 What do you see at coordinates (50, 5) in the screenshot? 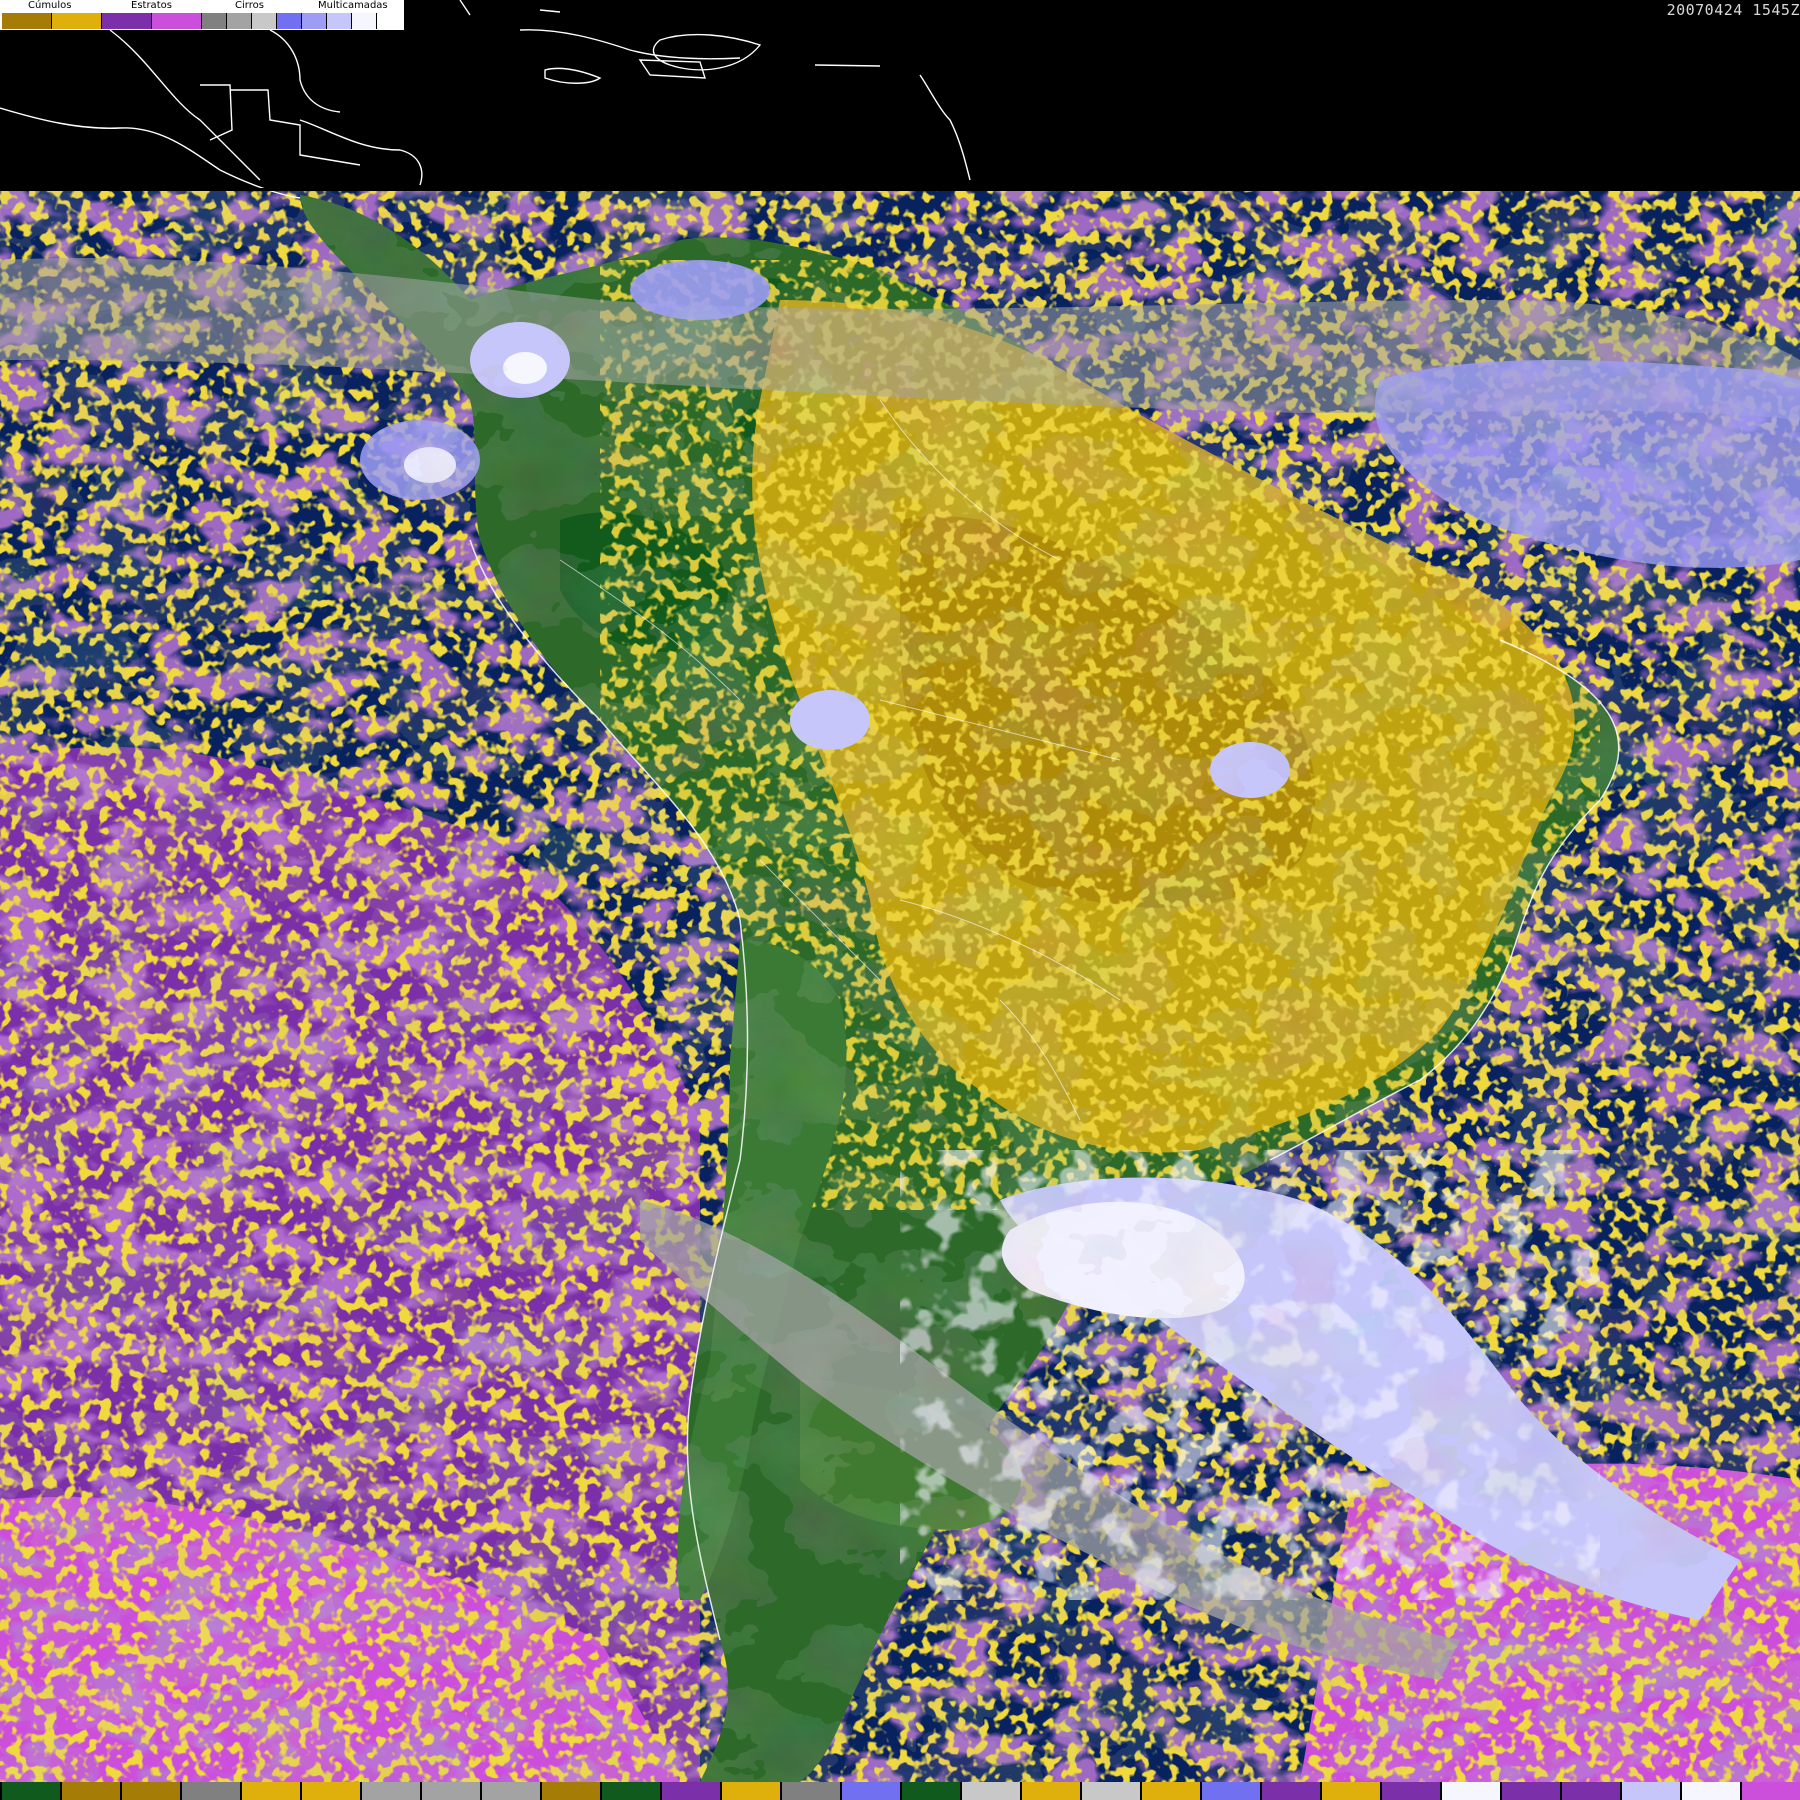
I see `legend-title-cumulus: Cúmulos` at bounding box center [50, 5].